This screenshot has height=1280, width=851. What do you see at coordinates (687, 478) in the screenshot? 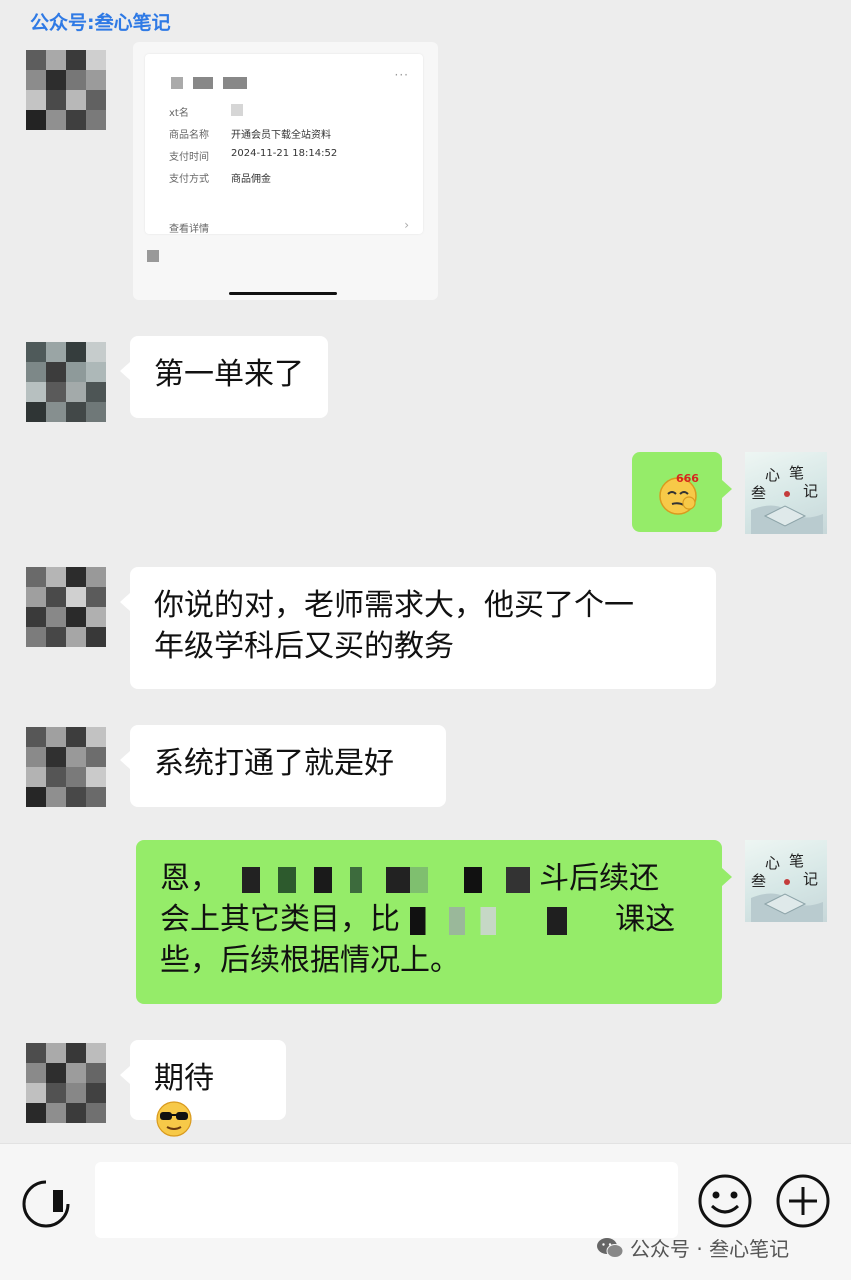
I see `svg-text: 666` at bounding box center [687, 478].